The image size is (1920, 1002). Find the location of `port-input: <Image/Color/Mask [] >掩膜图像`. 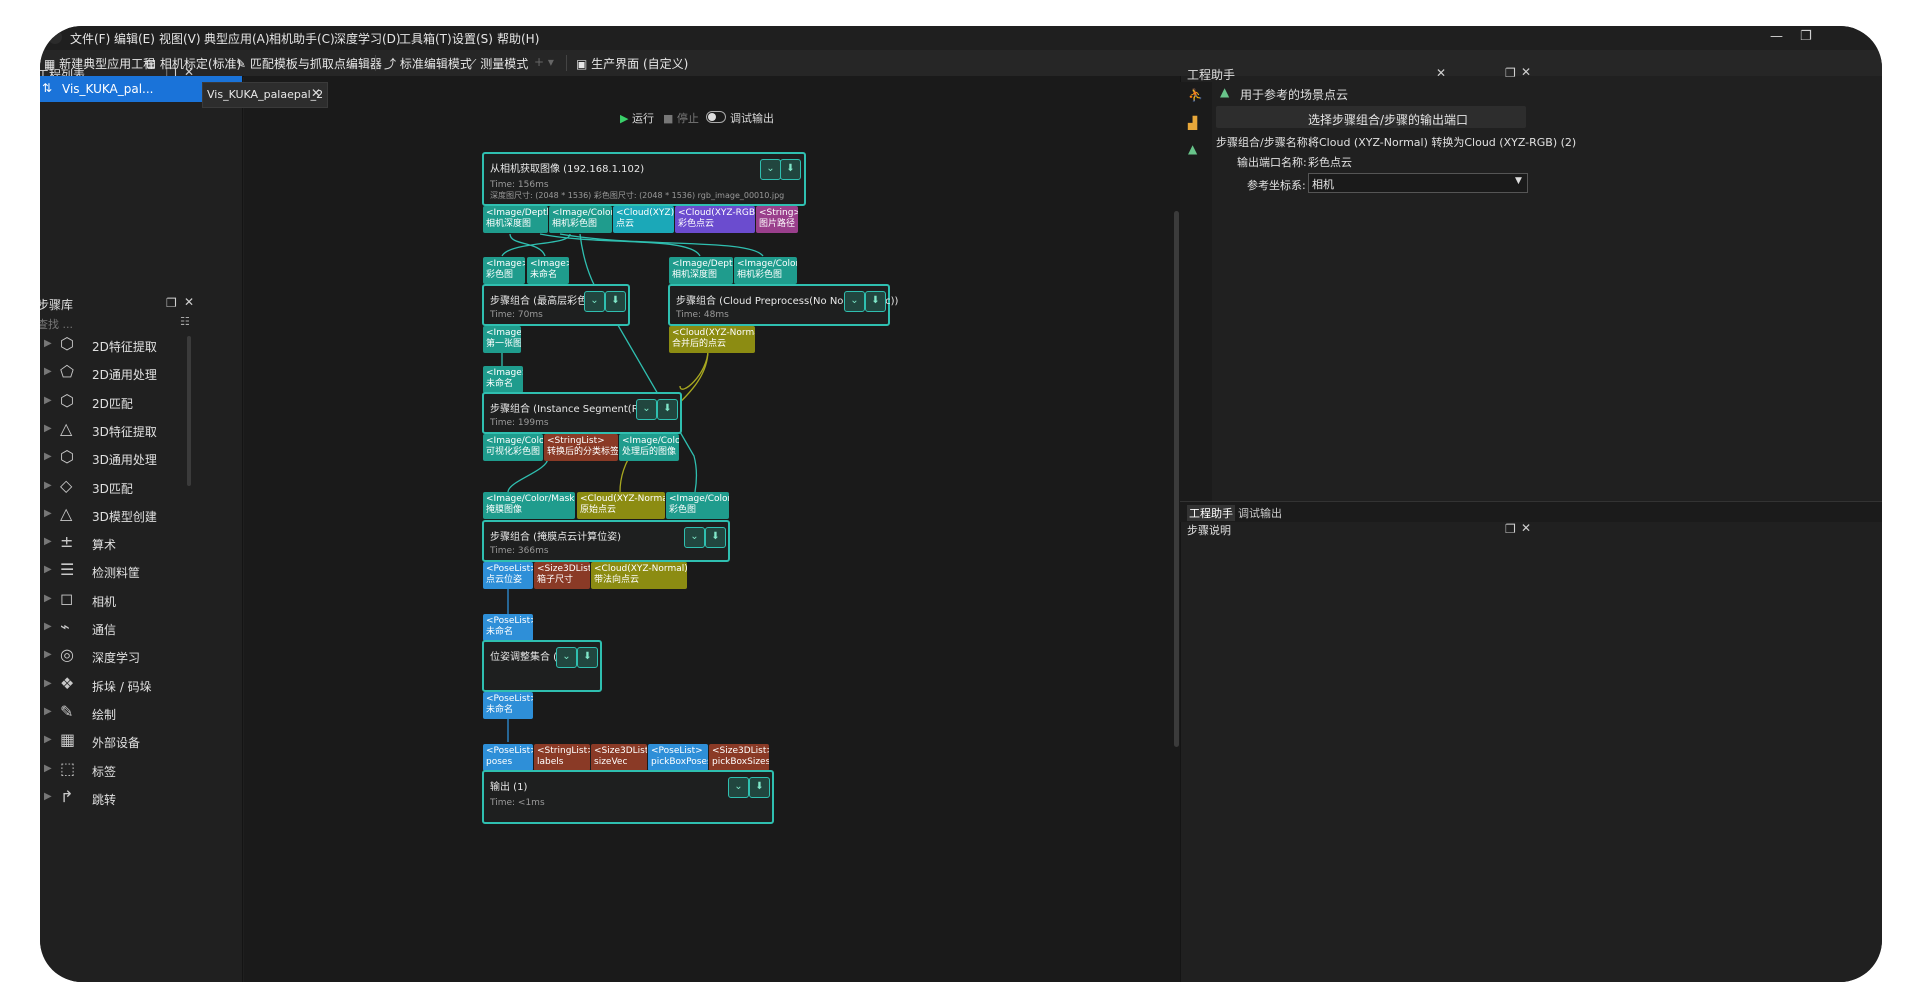

port-input: <Image/Color/Mask [] >掩膜图像 is located at coordinates (529, 505).